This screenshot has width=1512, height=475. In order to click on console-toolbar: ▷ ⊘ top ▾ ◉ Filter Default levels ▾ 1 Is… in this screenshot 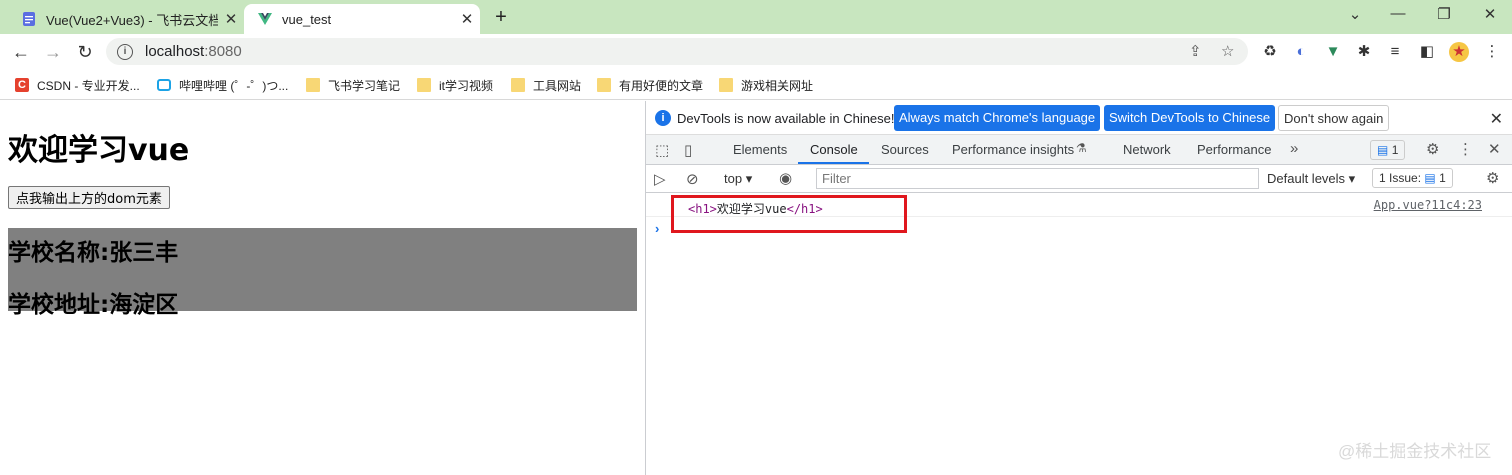, I will do `click(1079, 179)`.